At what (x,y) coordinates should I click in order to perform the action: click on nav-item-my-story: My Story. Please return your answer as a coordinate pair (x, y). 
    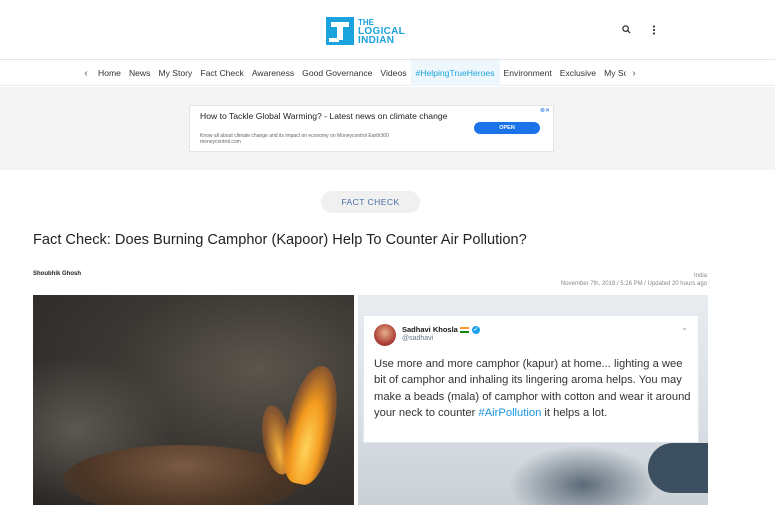
    Looking at the image, I should click on (175, 73).